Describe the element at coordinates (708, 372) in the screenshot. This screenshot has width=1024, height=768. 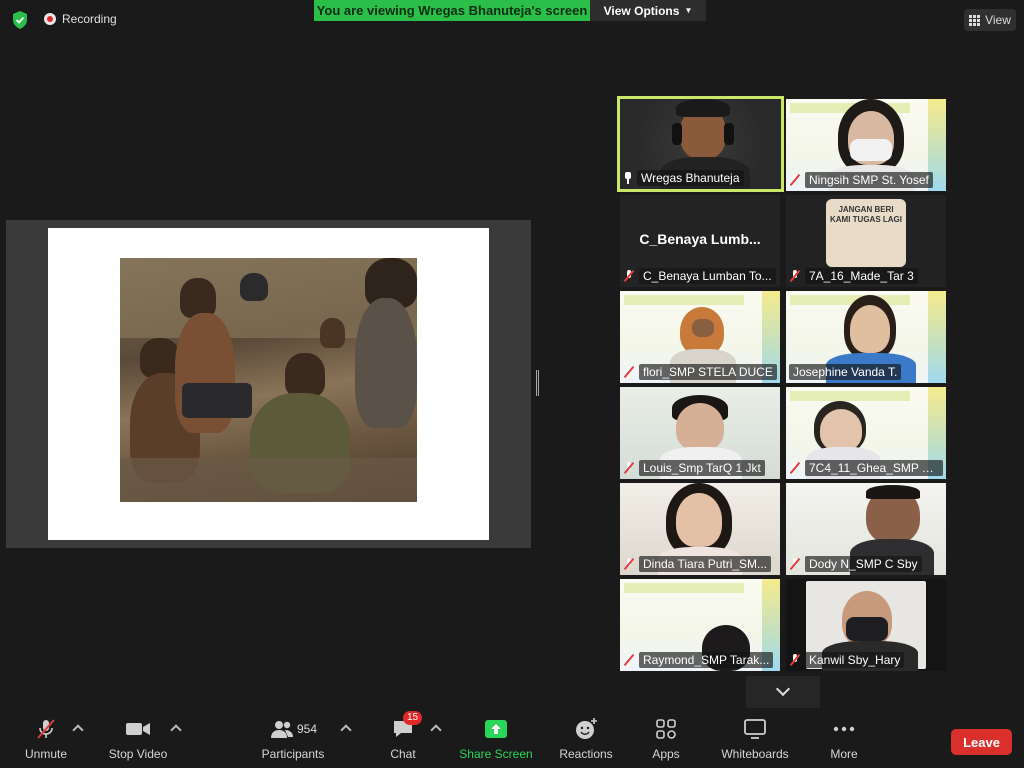
I see `participant-name: flori_SMP STELA DUCE` at that location.